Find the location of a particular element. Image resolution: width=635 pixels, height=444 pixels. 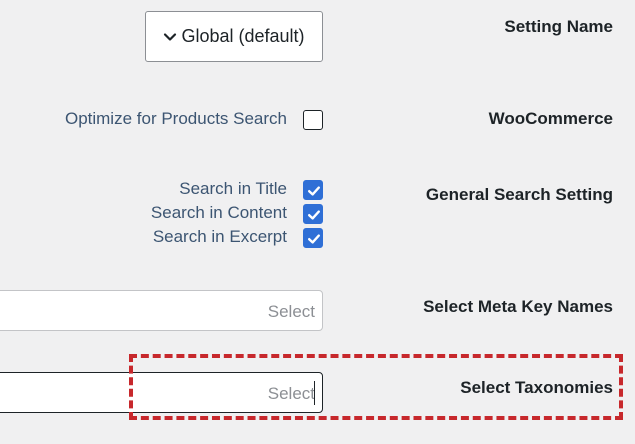

setting-name-dropdown-value: Global (default) is located at coordinates (243, 36).